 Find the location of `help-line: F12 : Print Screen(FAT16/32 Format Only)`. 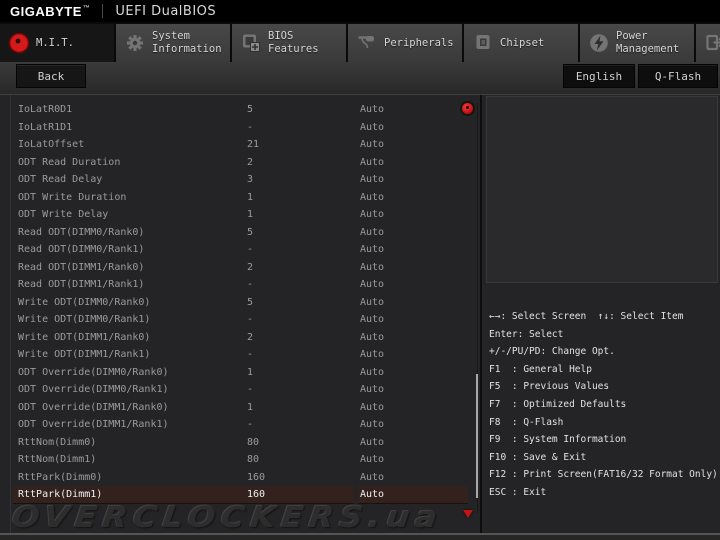

help-line: F12 : Print Screen(FAT16/32 Format Only) is located at coordinates (603, 475).